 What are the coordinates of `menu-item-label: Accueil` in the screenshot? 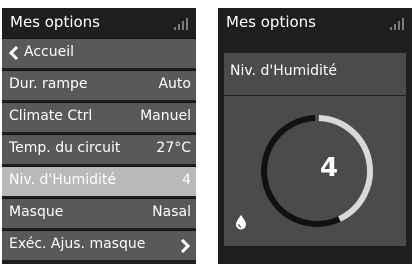 It's located at (49, 52).